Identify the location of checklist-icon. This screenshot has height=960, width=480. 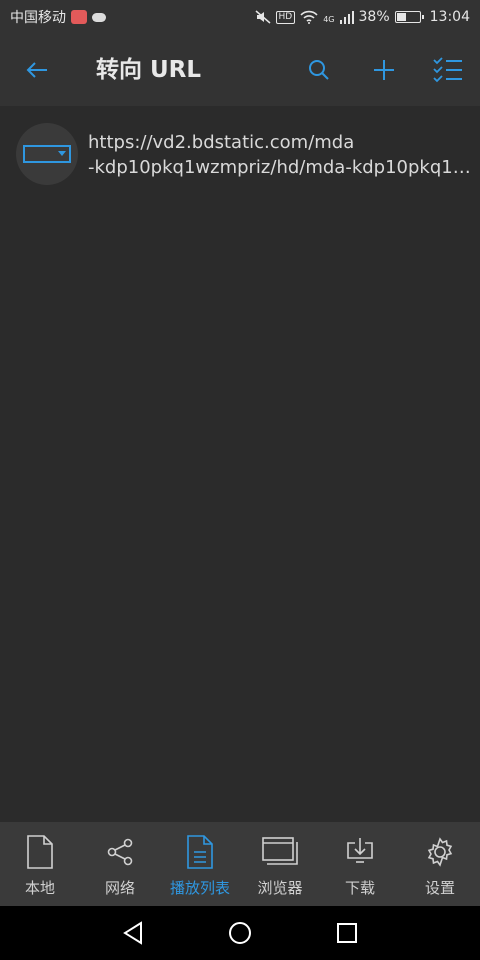
(447, 70).